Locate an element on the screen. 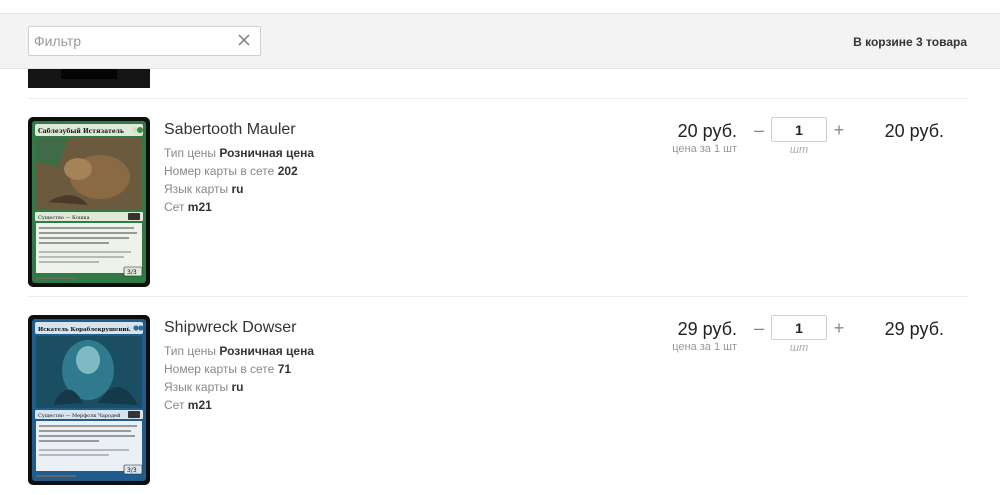  card-number-row: Номер карты в сете 71 is located at coordinates (227, 369).